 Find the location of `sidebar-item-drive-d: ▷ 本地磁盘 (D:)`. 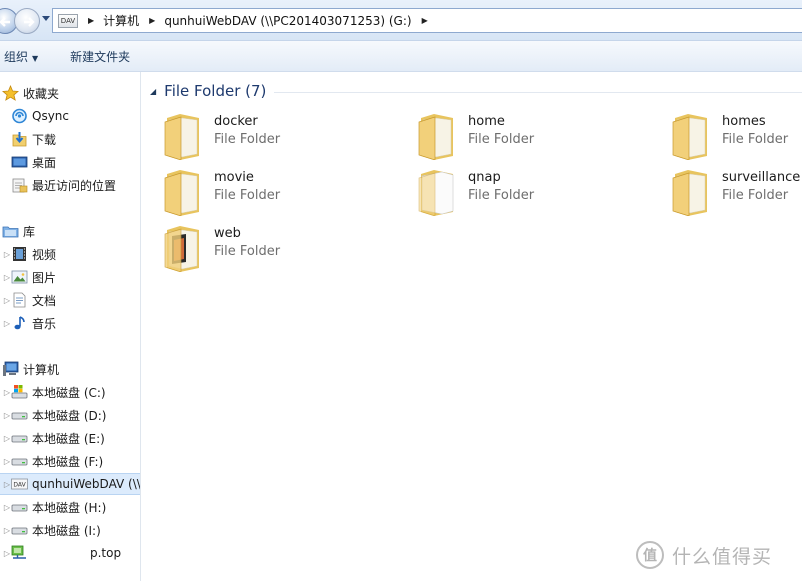

sidebar-item-drive-d: ▷ 本地磁盘 (D:) is located at coordinates (70, 415).